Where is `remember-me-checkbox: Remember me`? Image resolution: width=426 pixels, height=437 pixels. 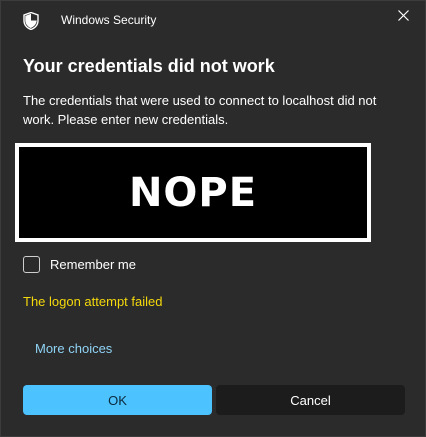 remember-me-checkbox: Remember me is located at coordinates (79, 264).